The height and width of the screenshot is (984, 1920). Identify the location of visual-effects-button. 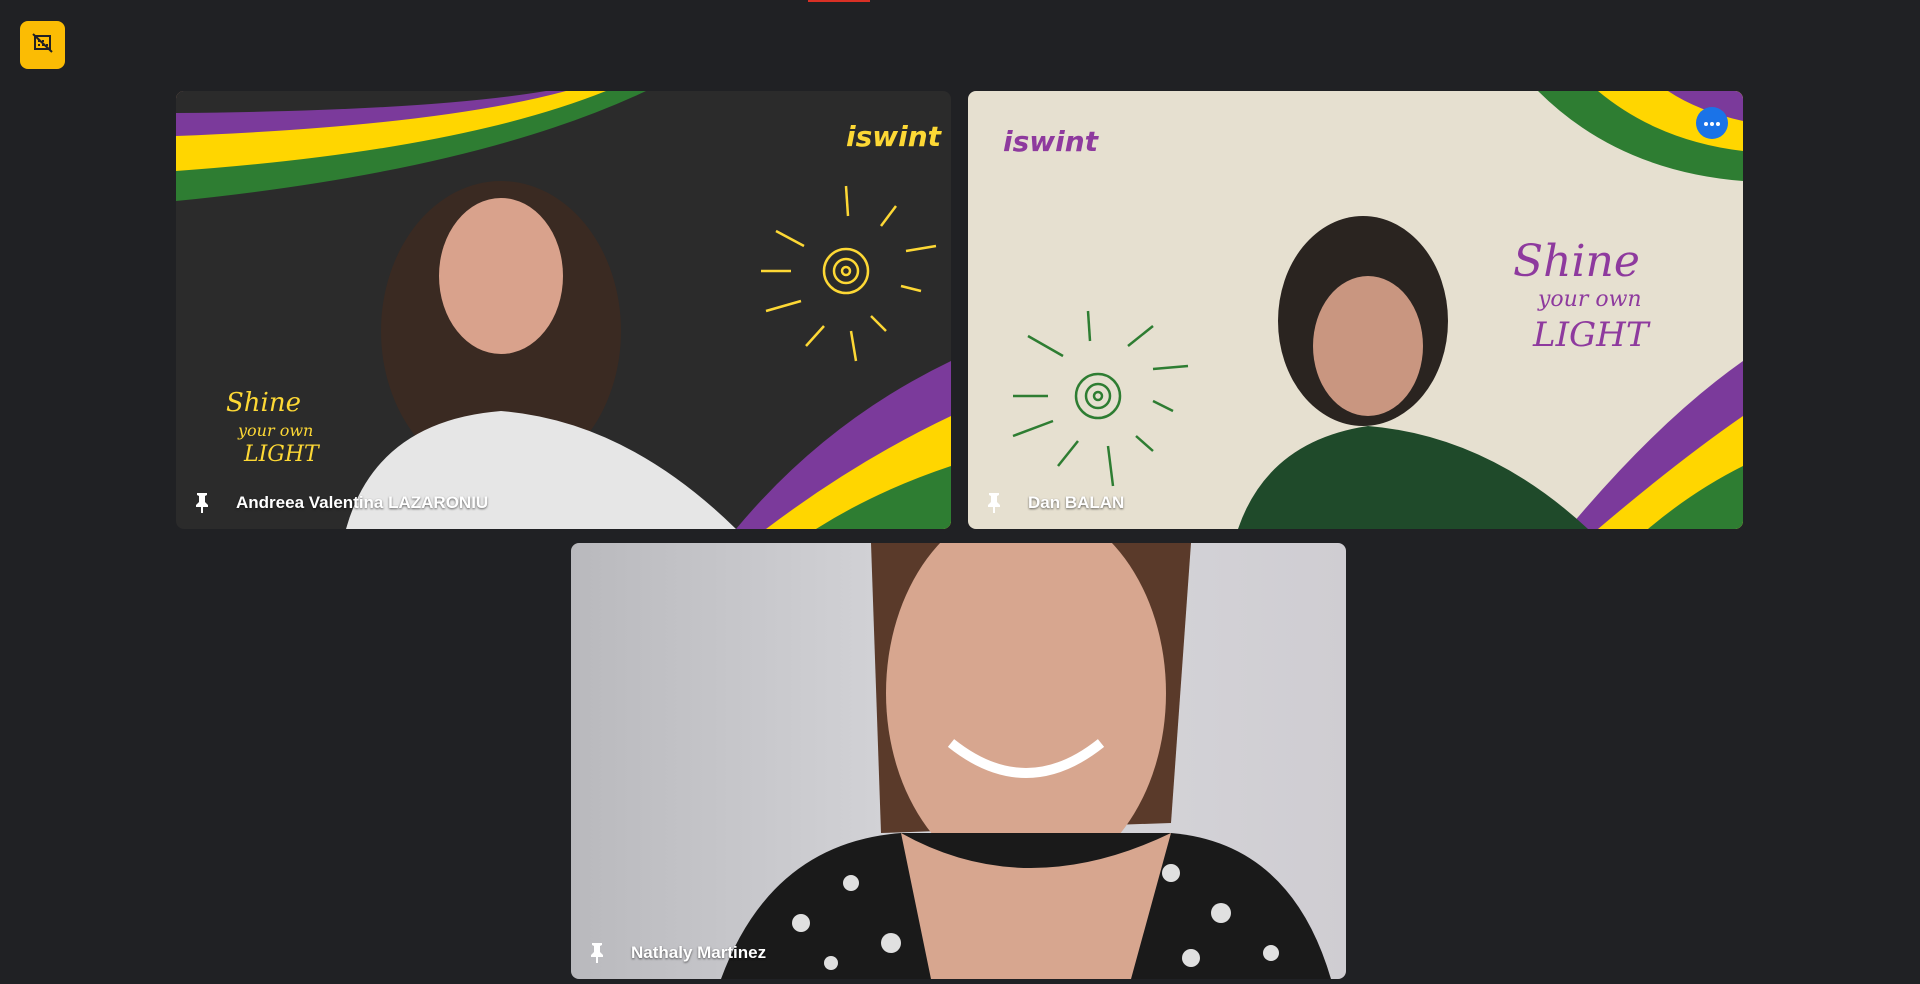
(42, 45).